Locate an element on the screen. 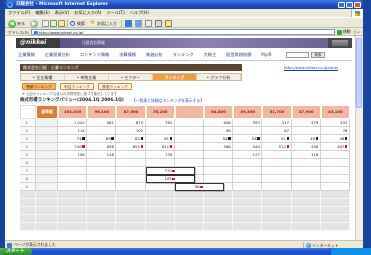  tab-single-company: • 単独企業 is located at coordinates (87, 77).